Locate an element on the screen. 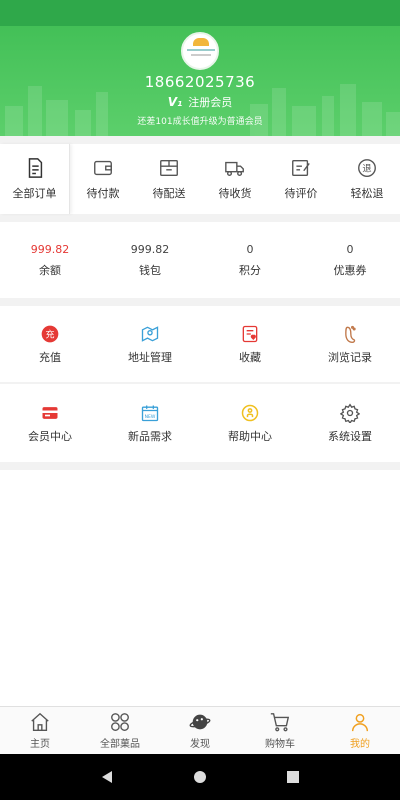 Image resolution: width=400 pixels, height=800 pixels. order-status-label: 待评价 is located at coordinates (301, 193).